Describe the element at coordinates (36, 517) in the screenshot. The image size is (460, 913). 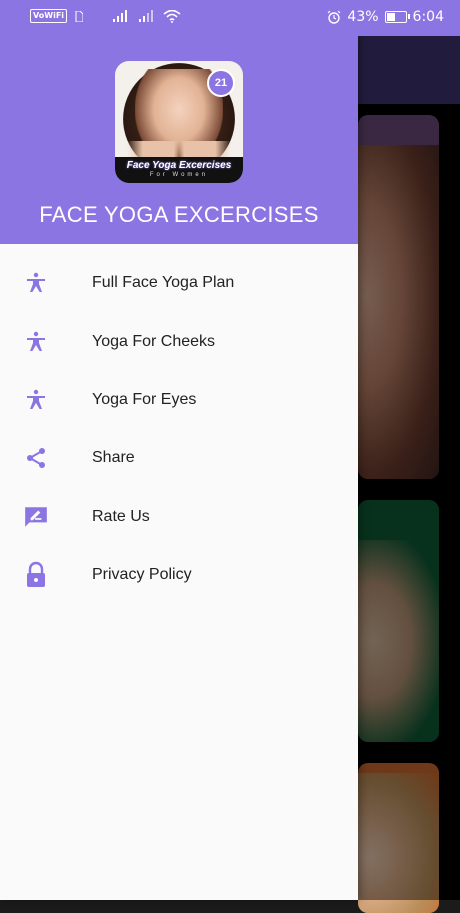
I see `rate-review-icon` at that location.